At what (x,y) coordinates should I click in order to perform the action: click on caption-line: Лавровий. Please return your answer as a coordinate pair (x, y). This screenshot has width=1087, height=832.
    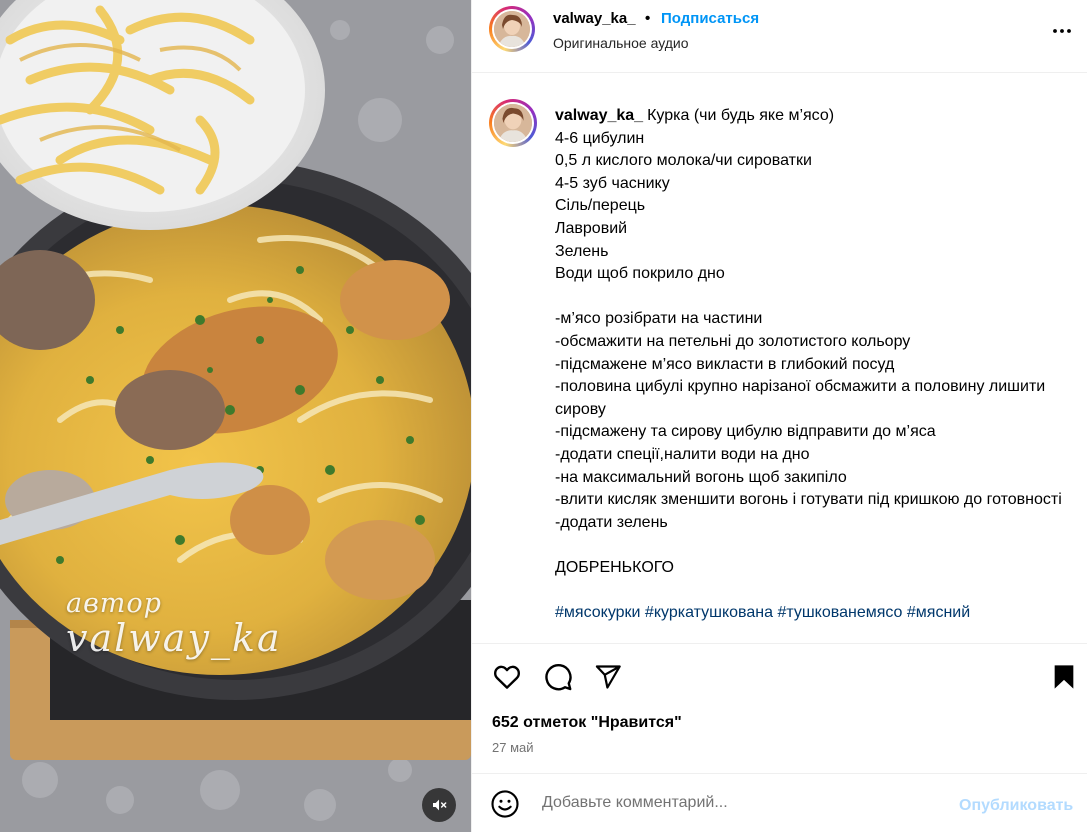
    Looking at the image, I should click on (591, 228).